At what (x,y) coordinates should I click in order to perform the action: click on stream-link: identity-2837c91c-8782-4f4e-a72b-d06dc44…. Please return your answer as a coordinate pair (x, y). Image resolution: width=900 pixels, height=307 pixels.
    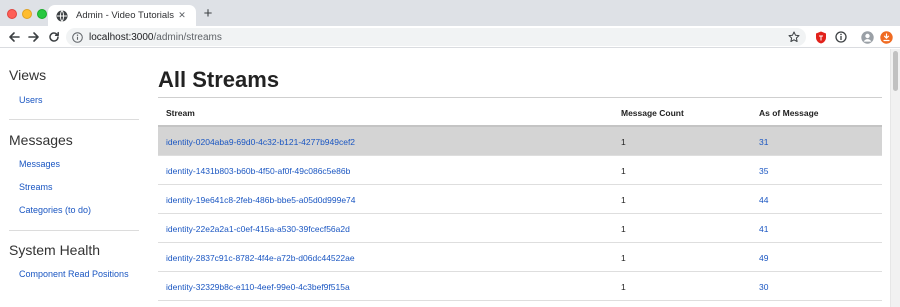
    Looking at the image, I should click on (260, 258).